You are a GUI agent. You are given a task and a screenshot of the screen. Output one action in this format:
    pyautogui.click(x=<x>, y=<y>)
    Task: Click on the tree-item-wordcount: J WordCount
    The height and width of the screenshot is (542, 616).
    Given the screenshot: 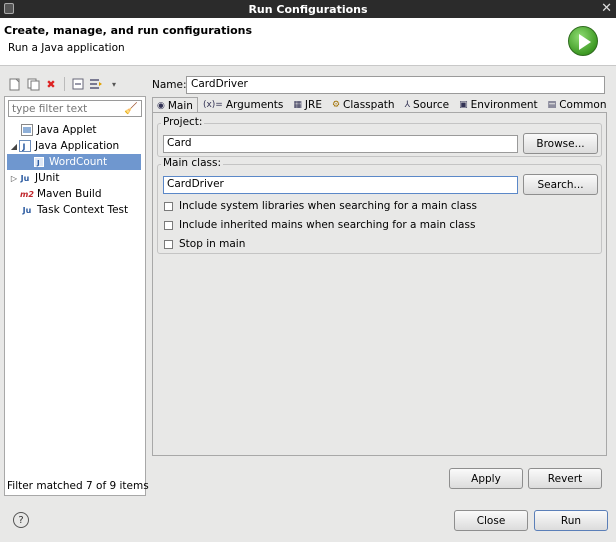 What is the action you would take?
    pyautogui.click(x=74, y=162)
    